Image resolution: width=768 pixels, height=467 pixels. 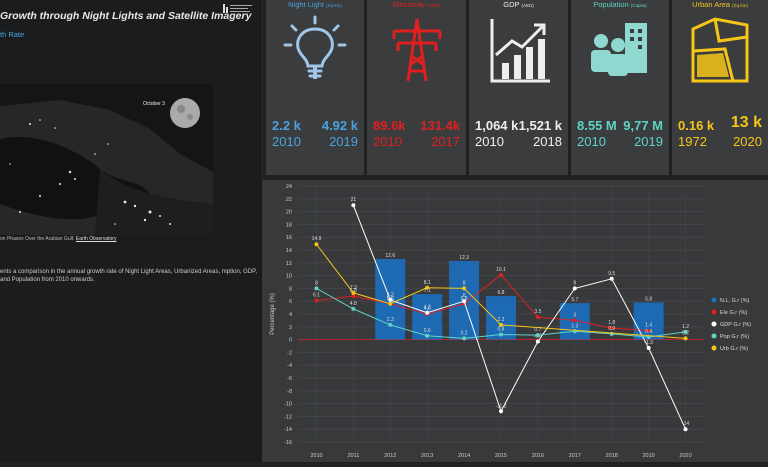 I want to click on point-label: 0.9, so click(x=611, y=329).